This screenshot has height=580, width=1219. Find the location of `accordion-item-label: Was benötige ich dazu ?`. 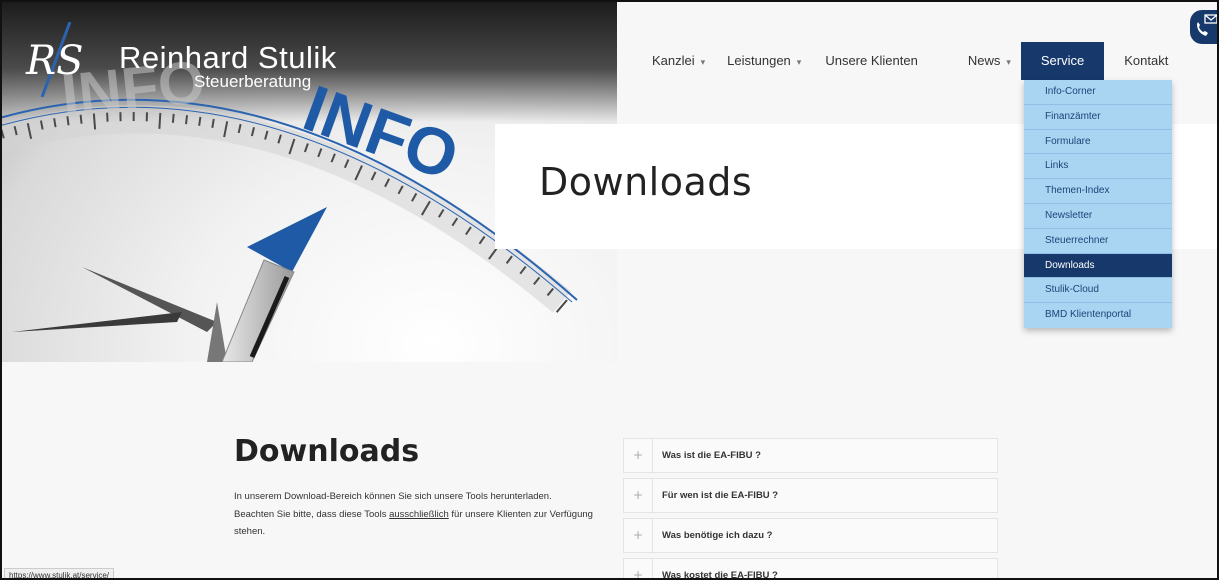

accordion-item-label: Was benötige ich dazu ? is located at coordinates (717, 535).